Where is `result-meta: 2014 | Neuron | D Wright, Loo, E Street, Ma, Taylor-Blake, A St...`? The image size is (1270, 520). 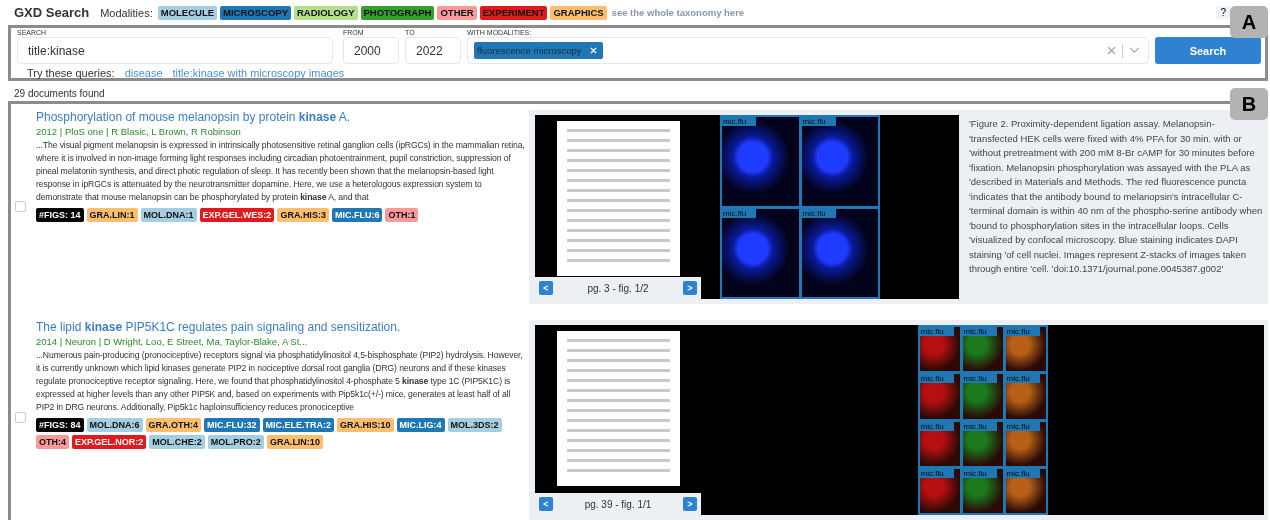
result-meta: 2014 | Neuron | D Wright, Loo, E Street, Ma, Taylor-Blake, A St... is located at coordinates (172, 341).